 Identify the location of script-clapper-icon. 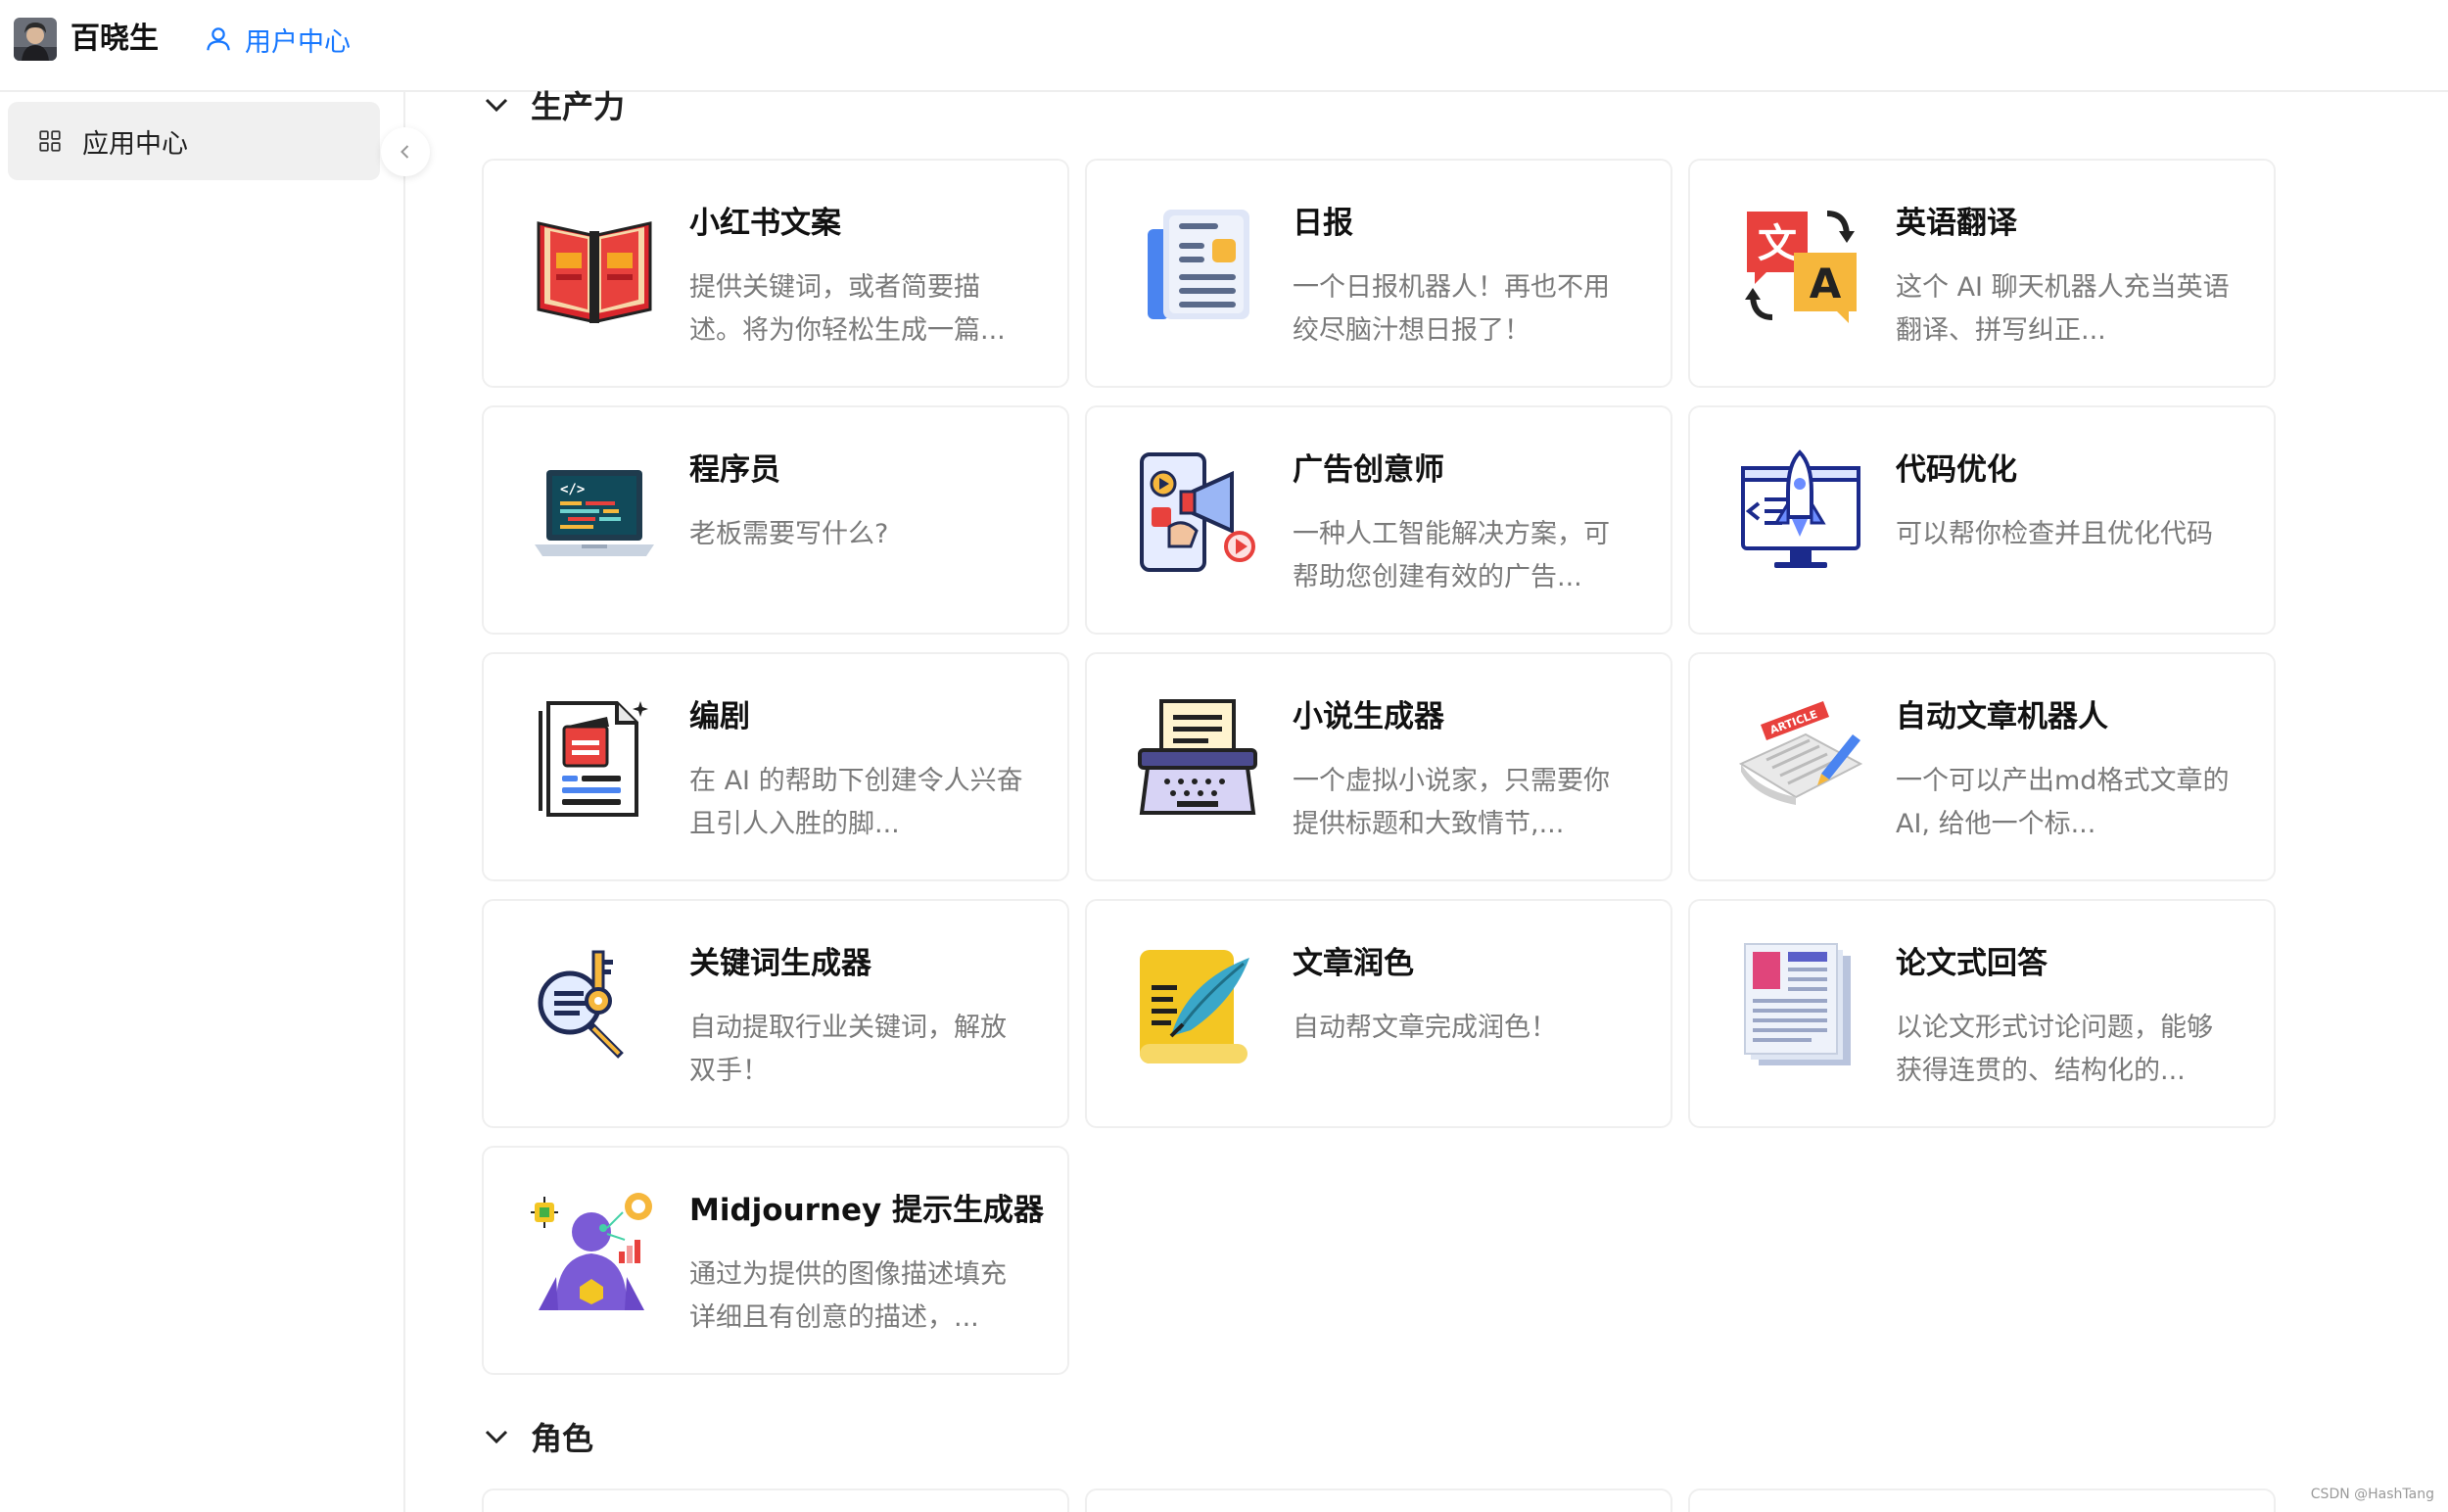
(594, 759).